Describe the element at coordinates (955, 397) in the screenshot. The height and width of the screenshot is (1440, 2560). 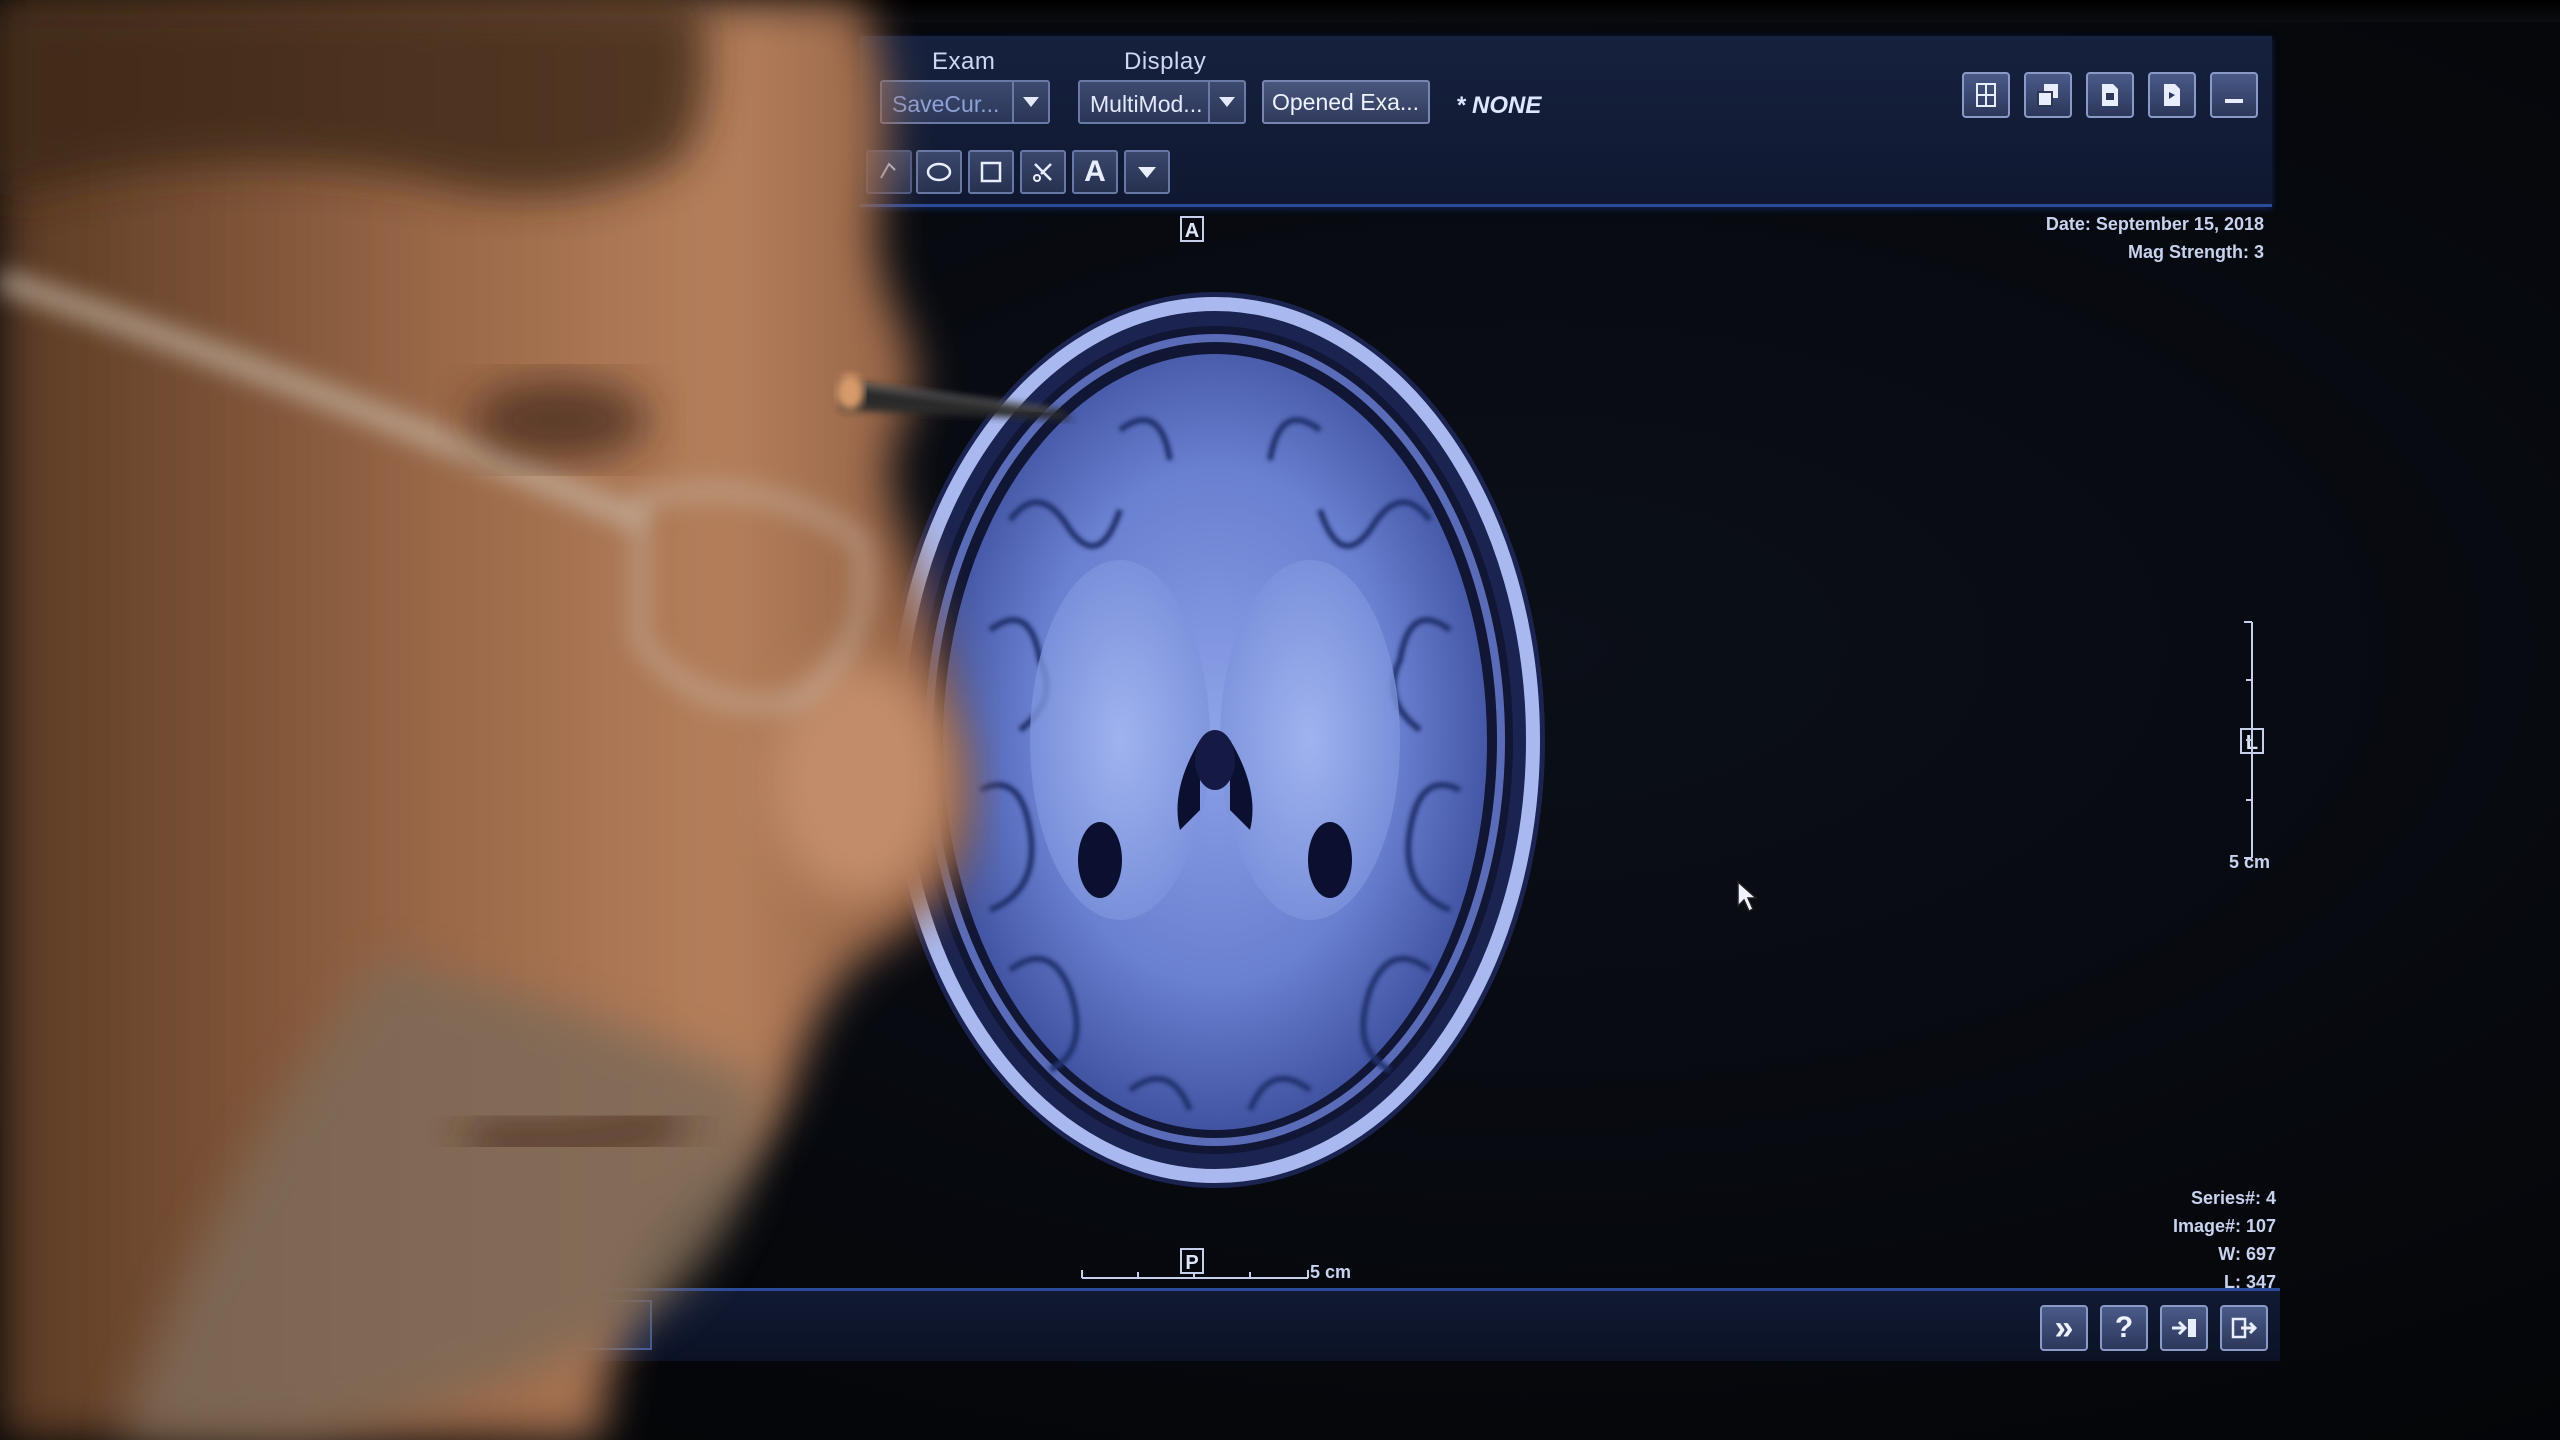
I see `pen-tip` at that location.